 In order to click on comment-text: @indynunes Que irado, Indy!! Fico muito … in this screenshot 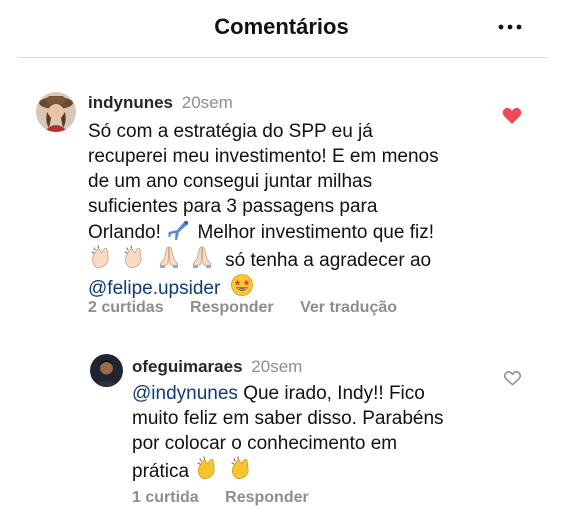, I will do `click(312, 432)`.